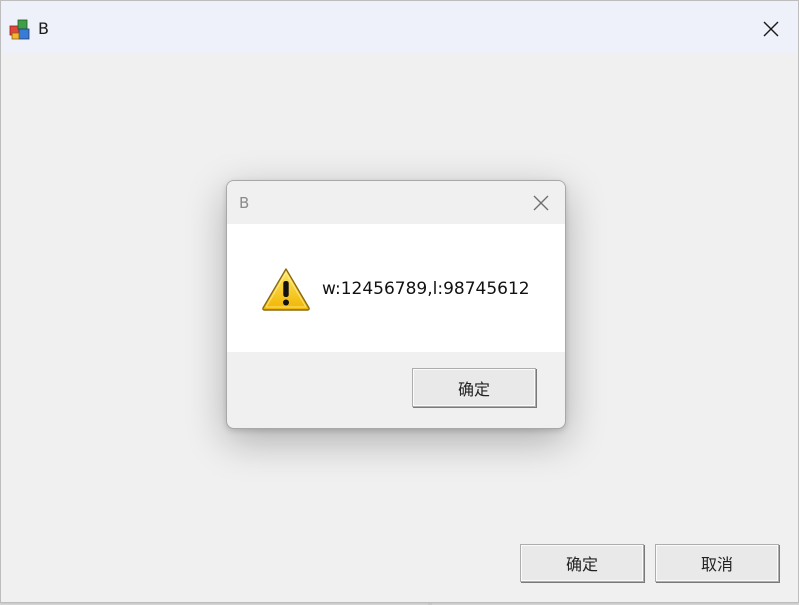 The width and height of the screenshot is (799, 605). What do you see at coordinates (474, 387) in the screenshot?
I see `dialog-ok-button: 确定` at bounding box center [474, 387].